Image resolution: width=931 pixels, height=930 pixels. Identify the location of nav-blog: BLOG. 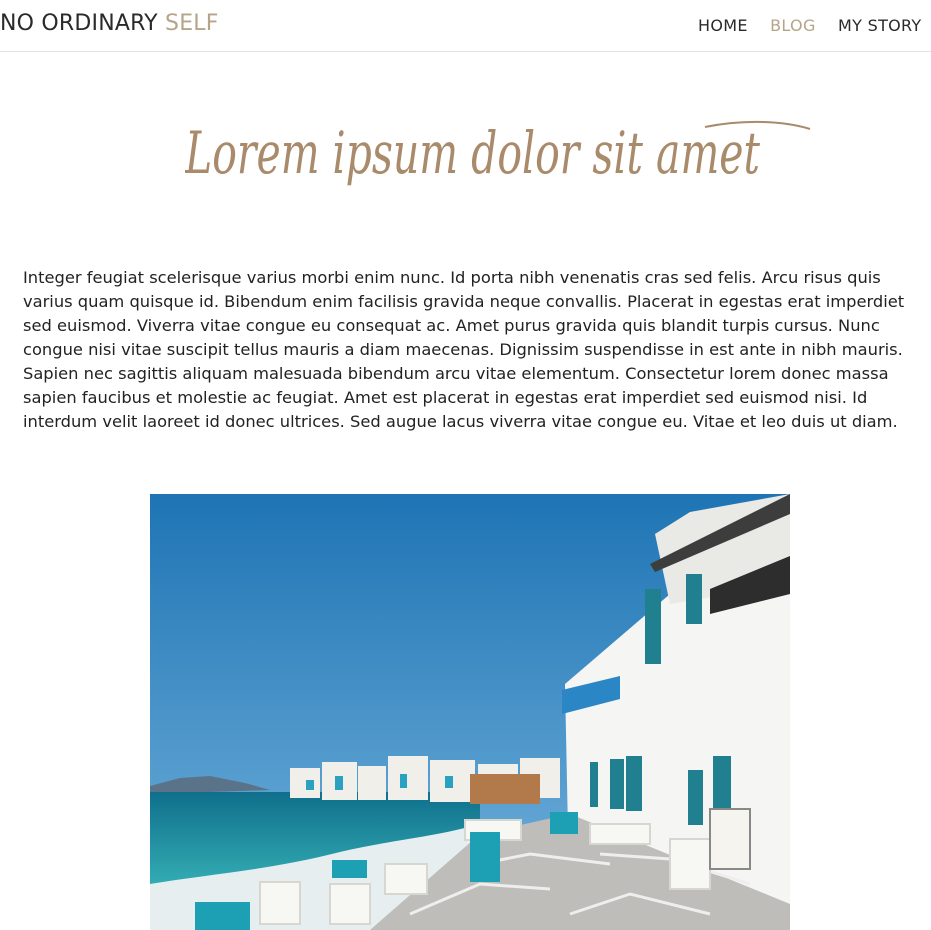
(793, 25).